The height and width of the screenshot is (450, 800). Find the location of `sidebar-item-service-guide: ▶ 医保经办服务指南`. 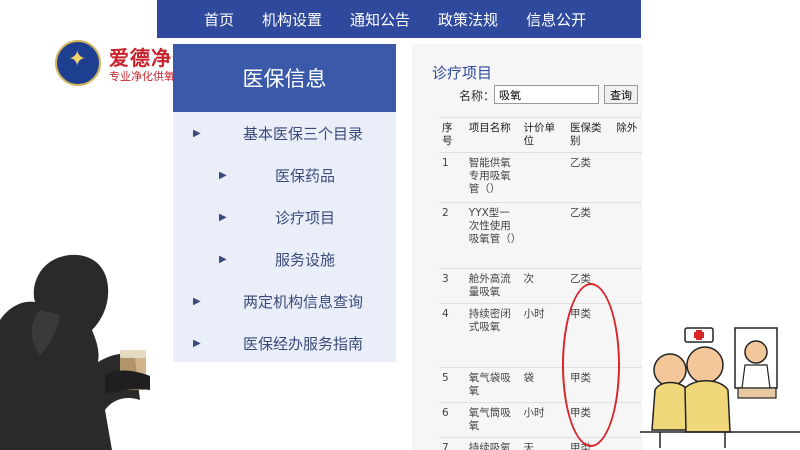

sidebar-item-service-guide: ▶ 医保经办服务指南 is located at coordinates (284, 344).